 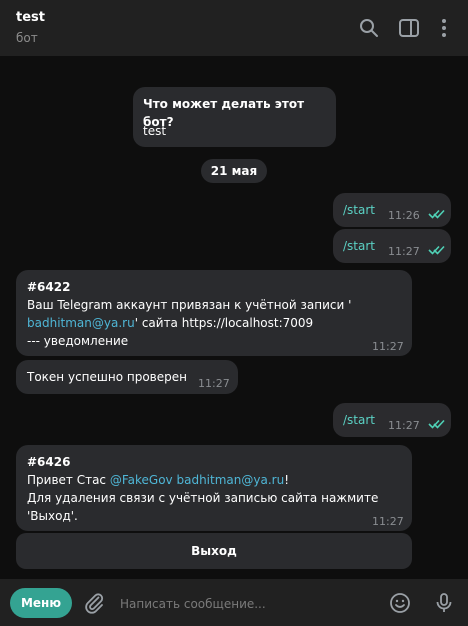 I want to click on bot-intro-card: Что может делать этот бот? test, so click(x=234, y=117).